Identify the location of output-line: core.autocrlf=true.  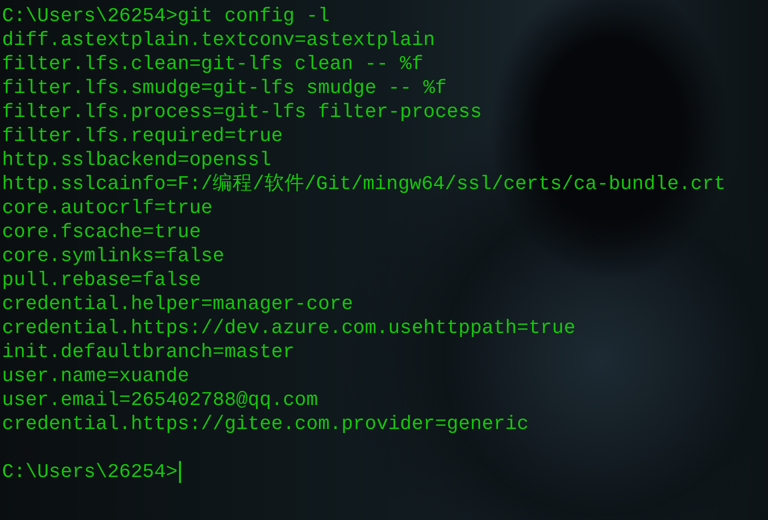
(107, 208).